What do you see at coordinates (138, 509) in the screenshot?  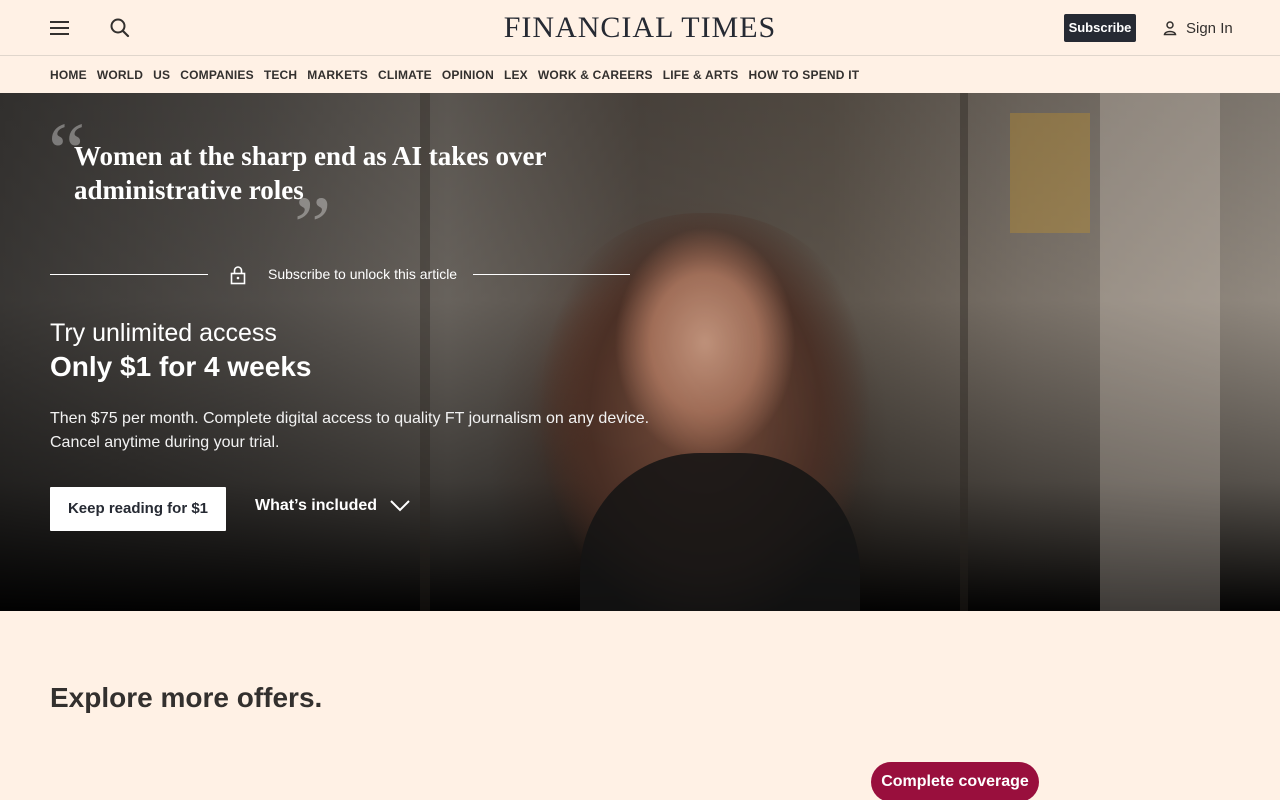 I see `keep-reading-button: Keep reading for $1` at bounding box center [138, 509].